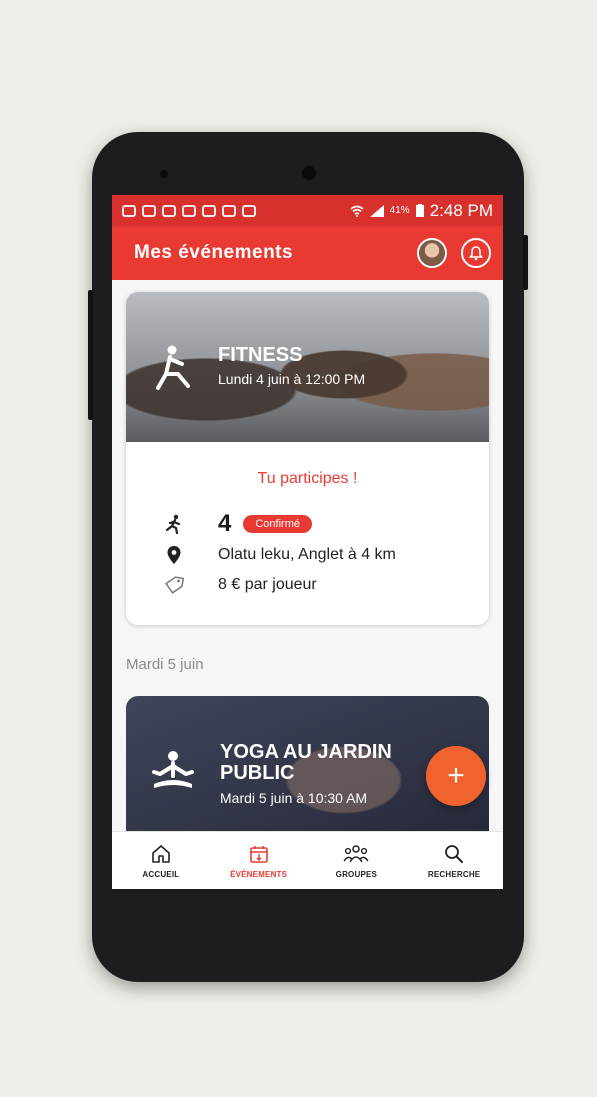  Describe the element at coordinates (174, 524) in the screenshot. I see `runner-icon` at that location.